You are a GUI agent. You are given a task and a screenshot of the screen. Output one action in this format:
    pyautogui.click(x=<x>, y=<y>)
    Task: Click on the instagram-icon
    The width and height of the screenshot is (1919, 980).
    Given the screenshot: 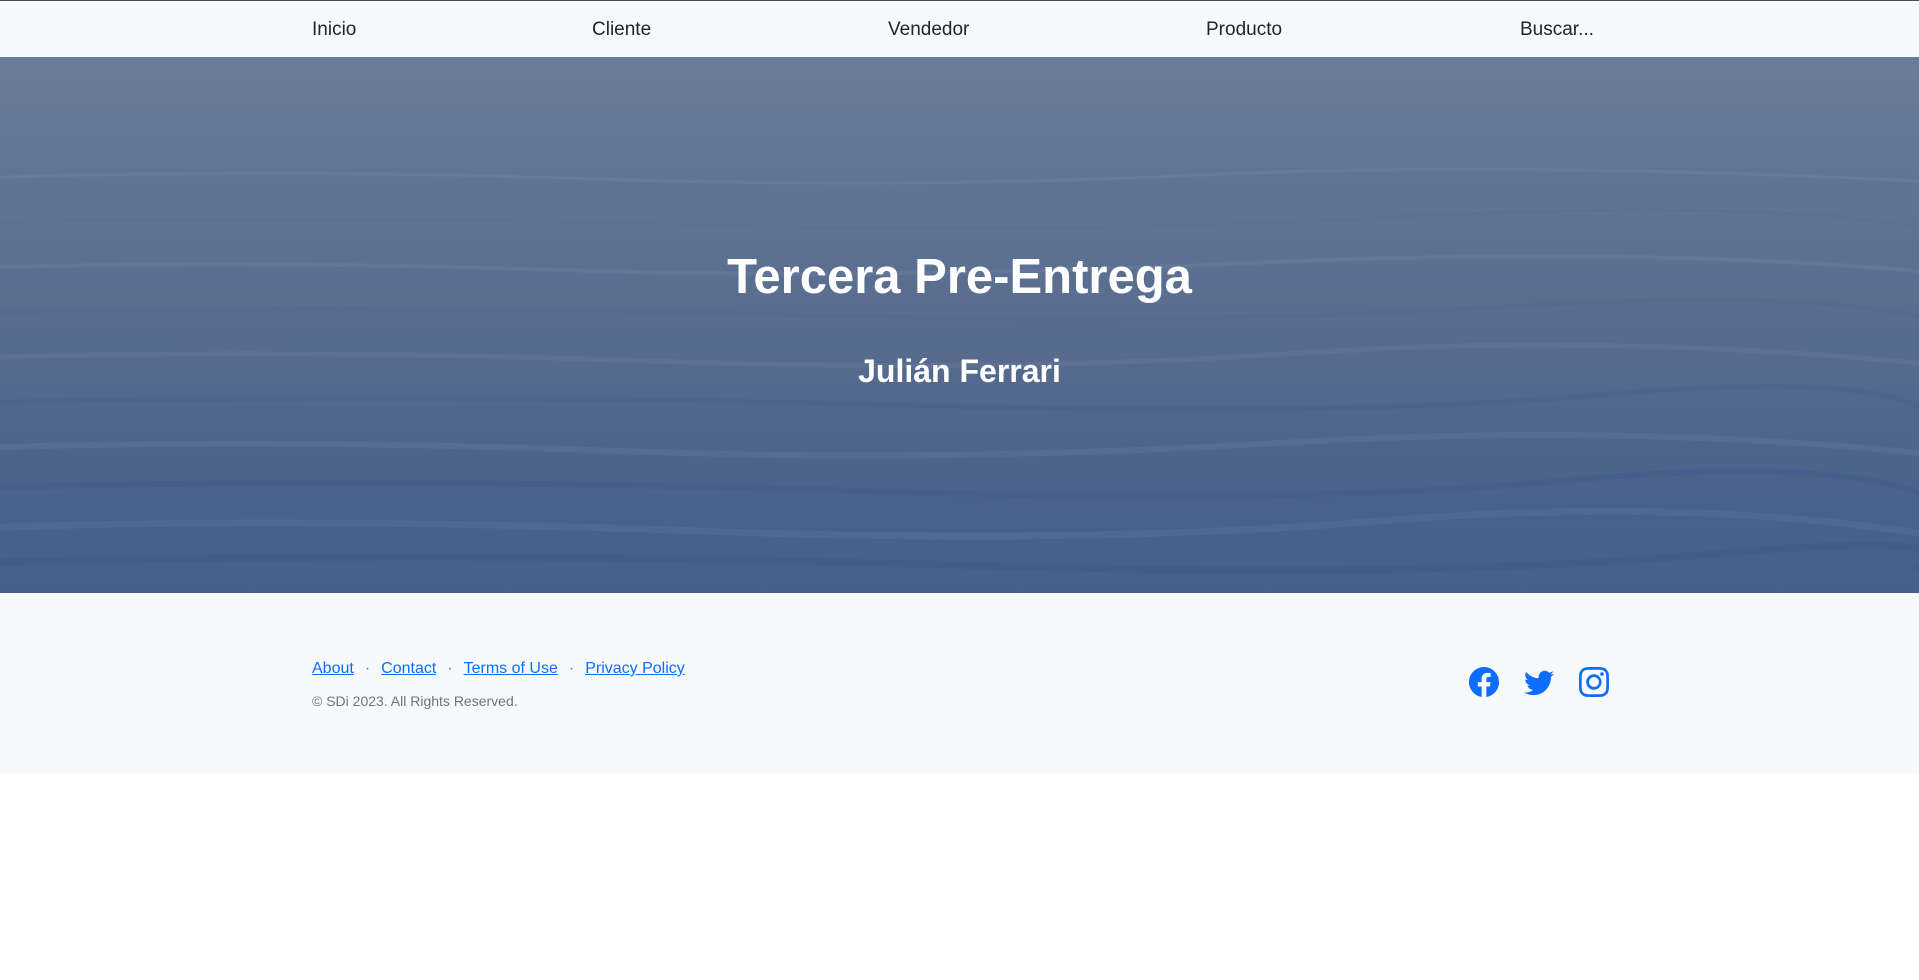 What is the action you would take?
    pyautogui.click(x=1594, y=682)
    